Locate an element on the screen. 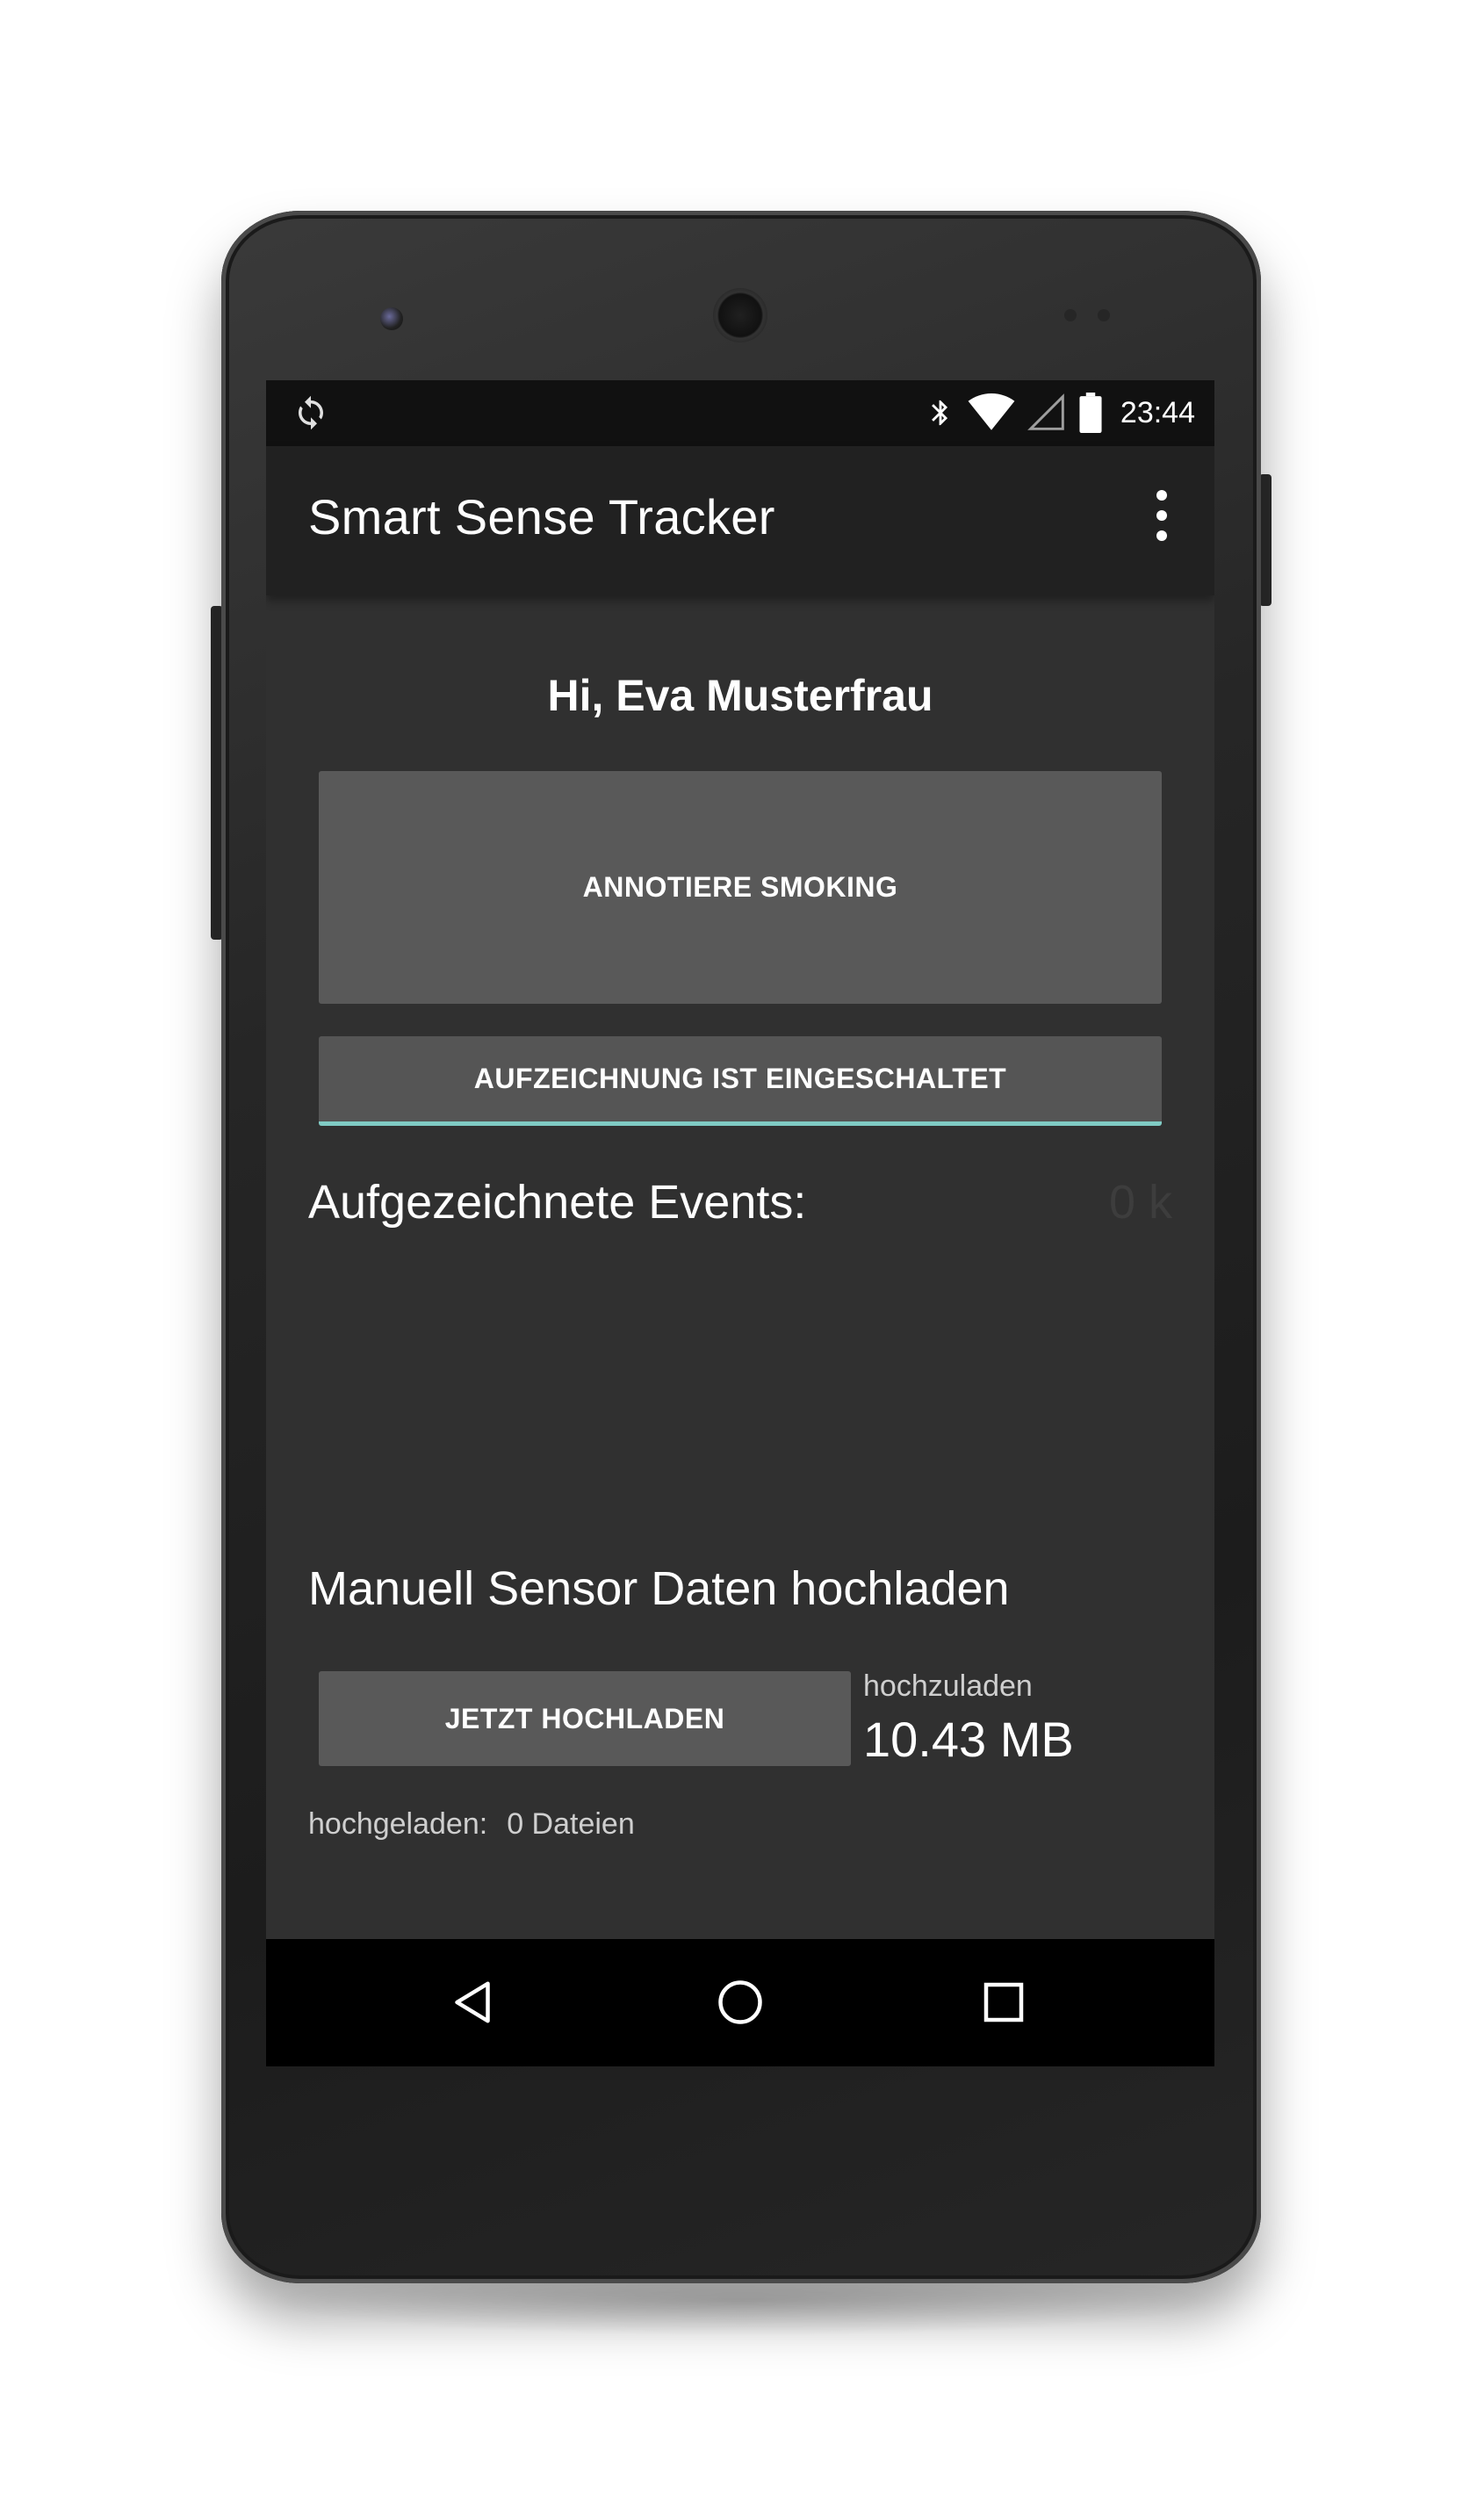 This screenshot has height=2509, width=1484. front-camera is located at coordinates (391, 318).